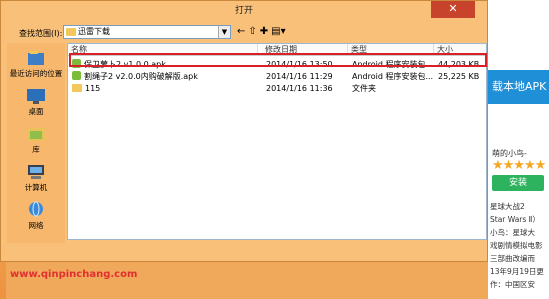 The height and width of the screenshot is (299, 549). I want to click on place-label: 桌面, so click(36, 111).